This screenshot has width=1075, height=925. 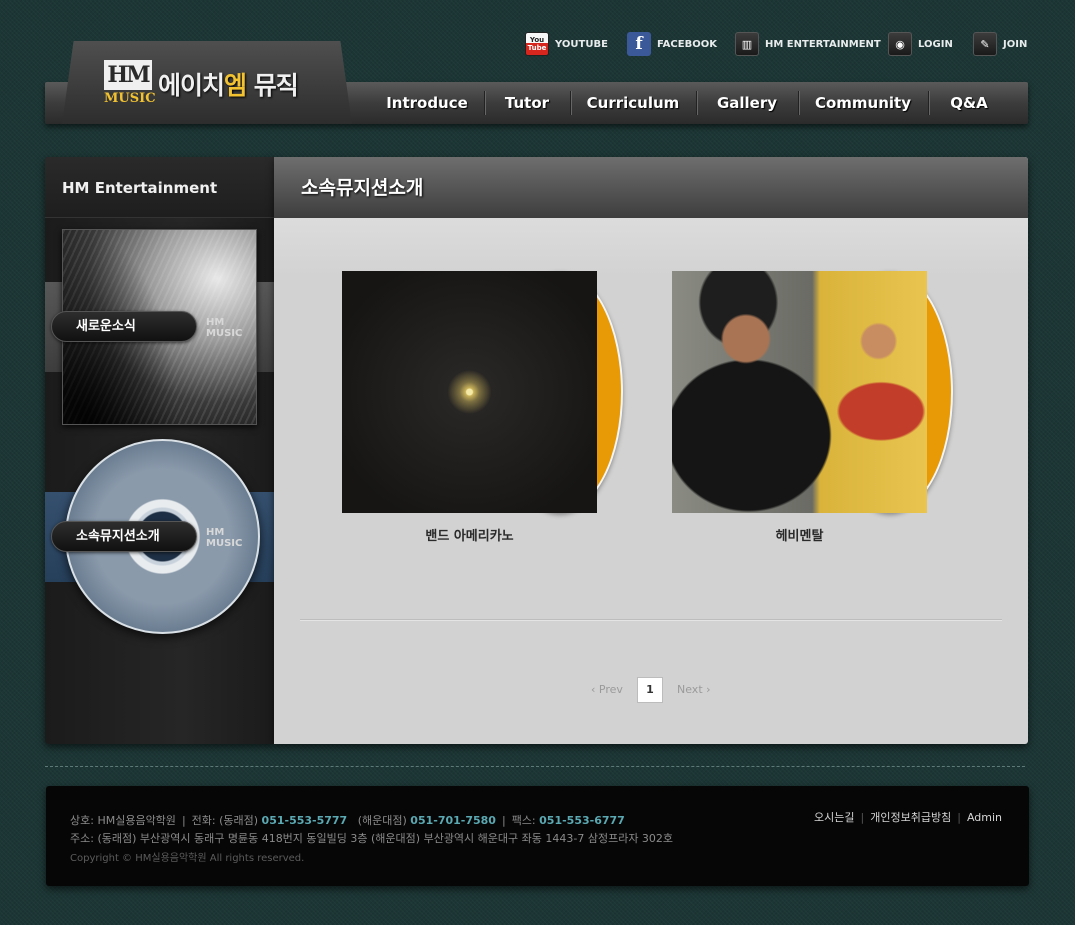 I want to click on footer-phone-dongnae: 051-553-5777, so click(x=304, y=820).